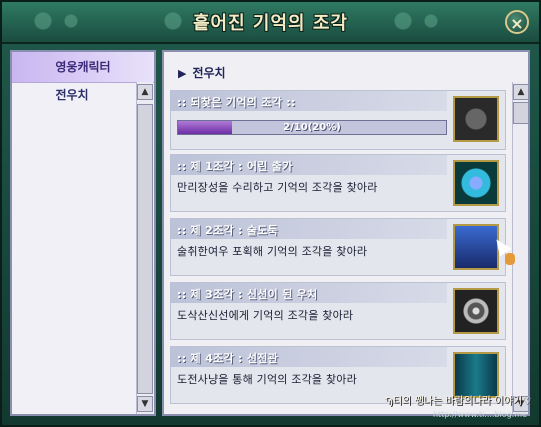 The width and height of the screenshot is (541, 427). Describe the element at coordinates (272, 251) in the screenshot. I see `quest-description: 술취한여우 포획해 기억의 조각을 찾아라` at that location.